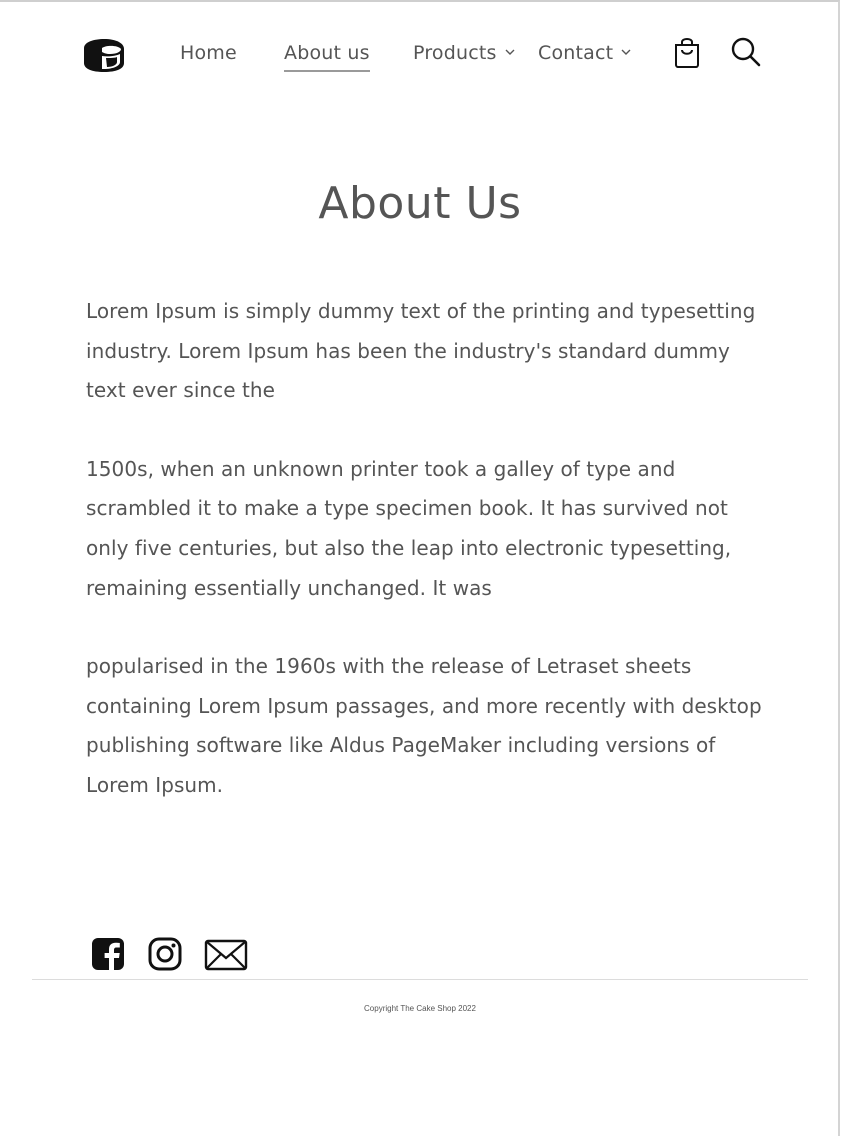 This screenshot has width=842, height=1136. I want to click on nav-contact: Contact, so click(585, 55).